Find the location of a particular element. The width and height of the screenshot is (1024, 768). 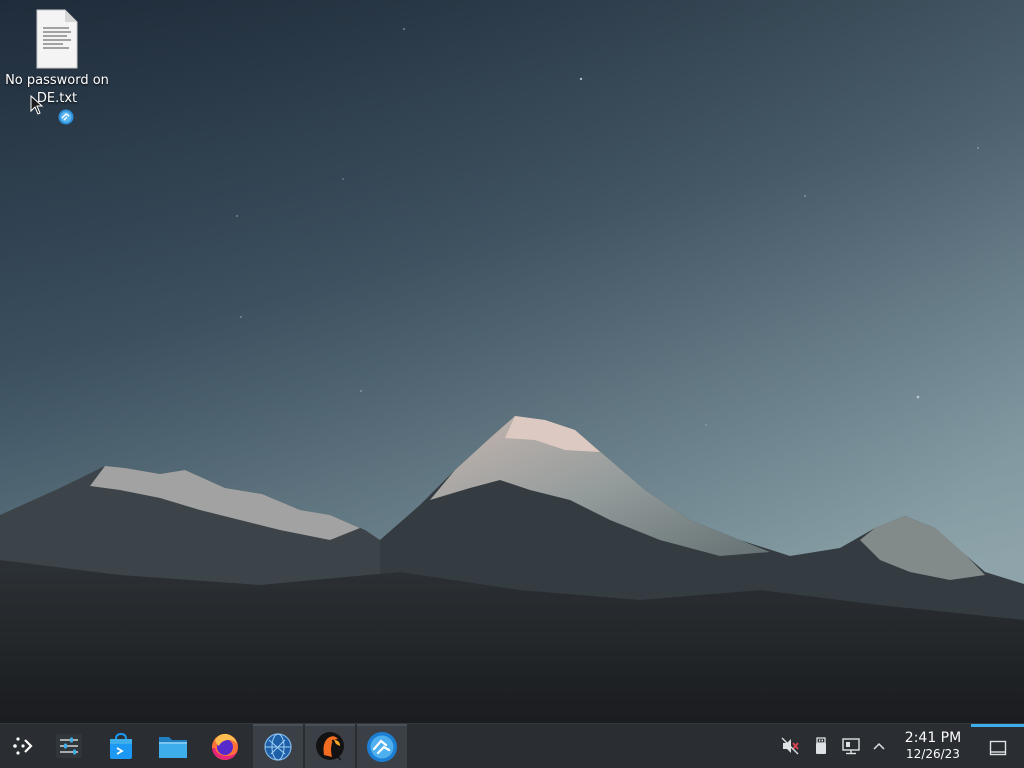

chevron-up-icon is located at coordinates (879, 746).